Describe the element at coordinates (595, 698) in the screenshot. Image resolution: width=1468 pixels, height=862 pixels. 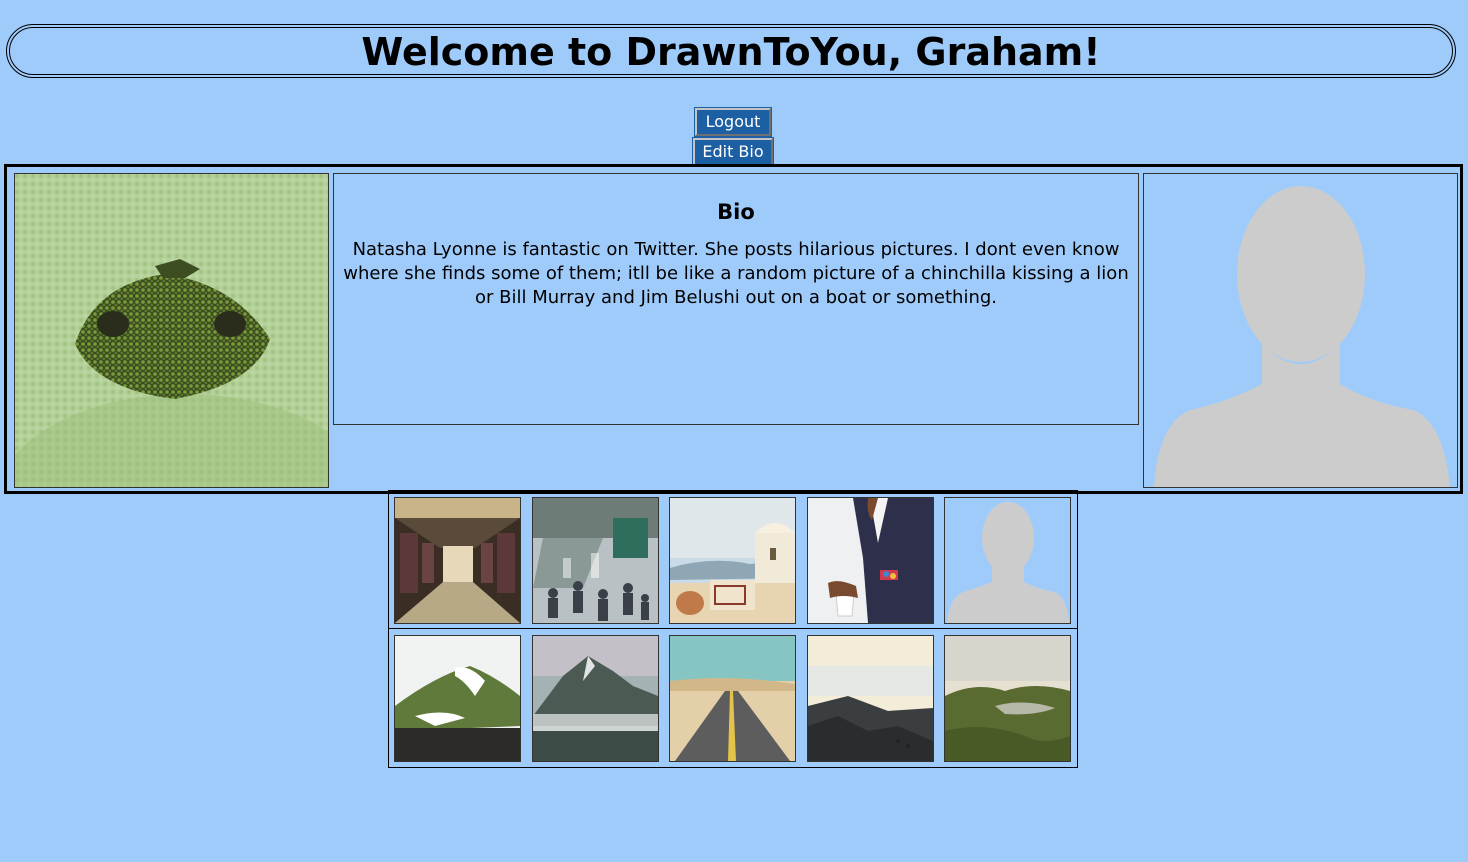
I see `misty-mountain-photo` at that location.